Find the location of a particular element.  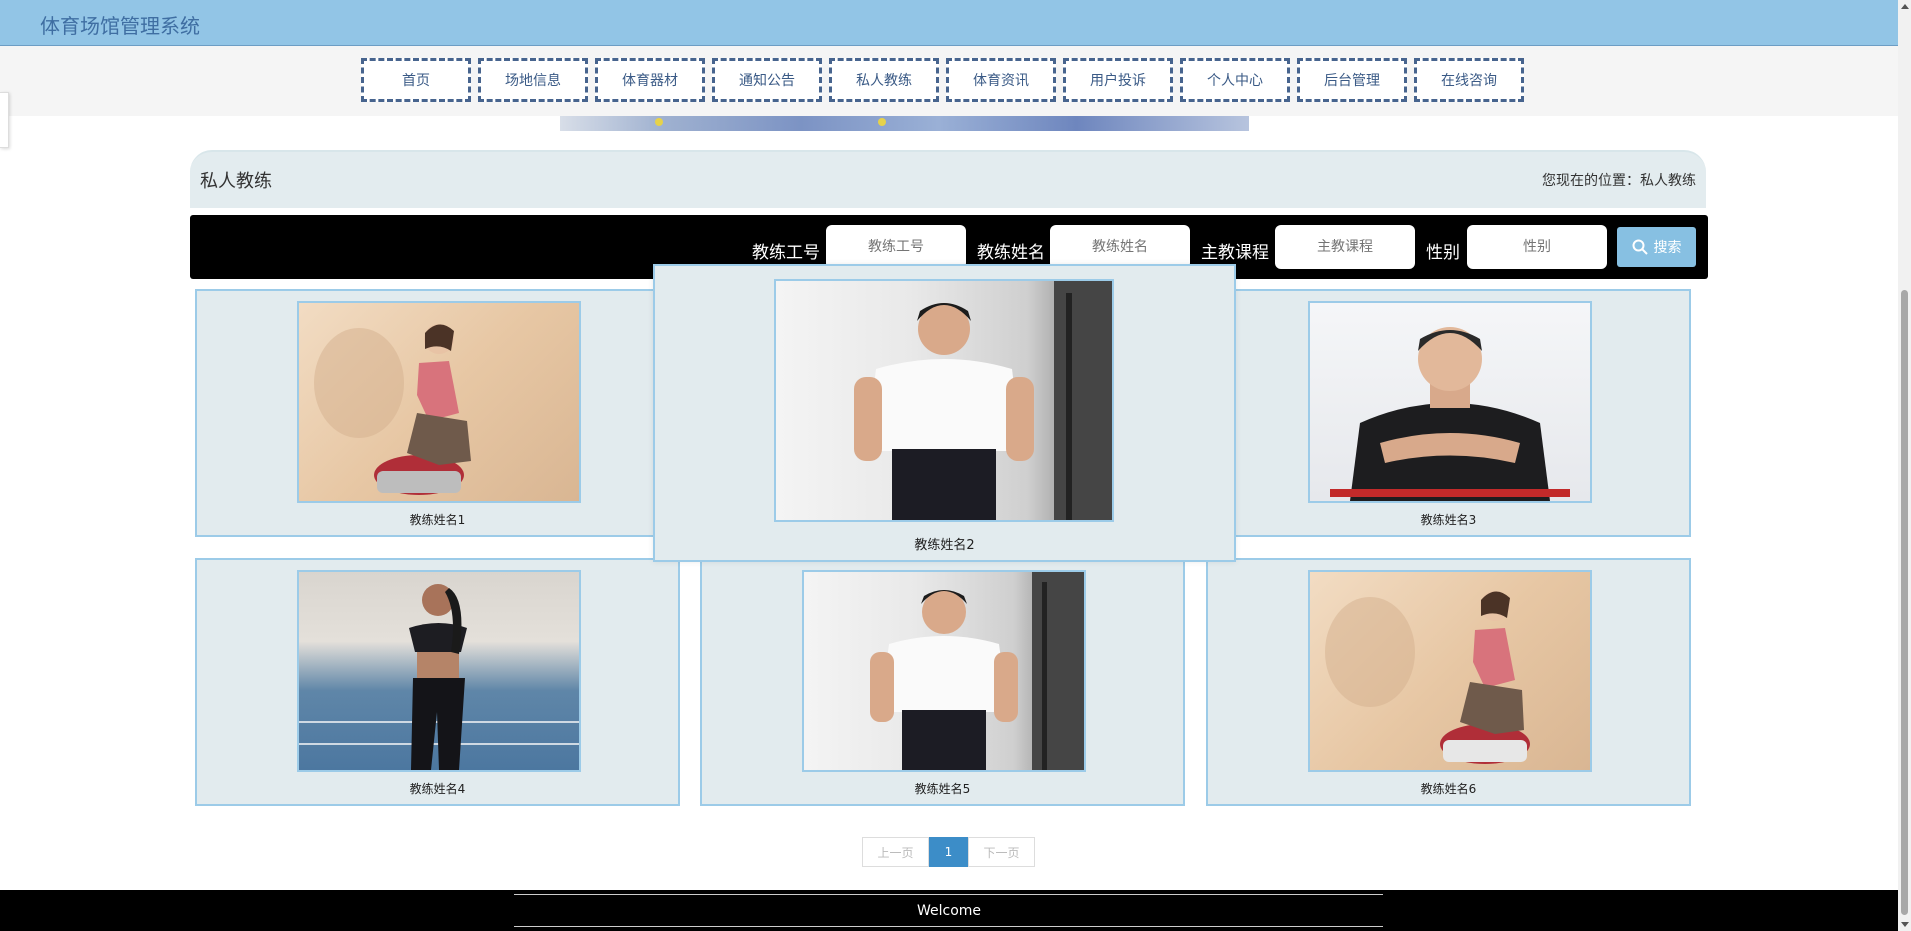

footer-divider-bottom is located at coordinates (948, 926).